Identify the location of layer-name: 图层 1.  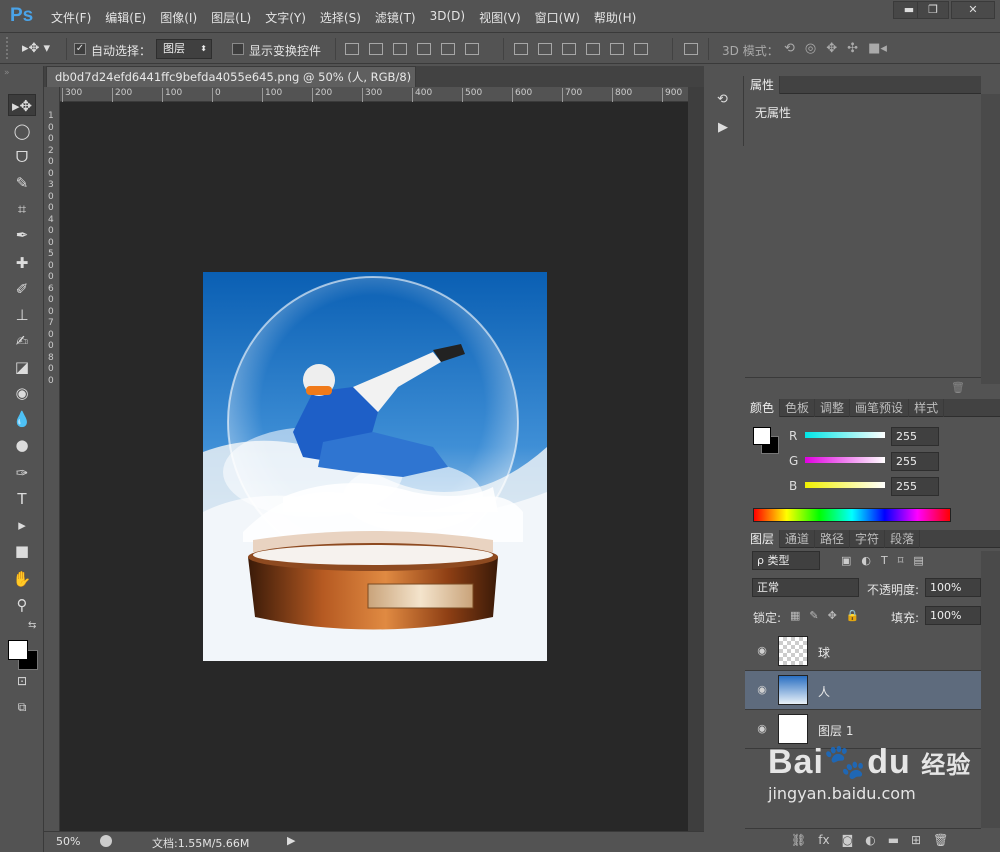
(835, 730).